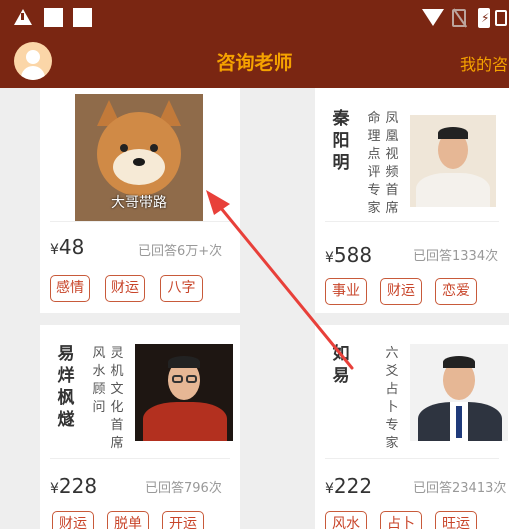 This screenshot has width=509, height=529. I want to click on status-bar: ⚡, so click(254, 18).